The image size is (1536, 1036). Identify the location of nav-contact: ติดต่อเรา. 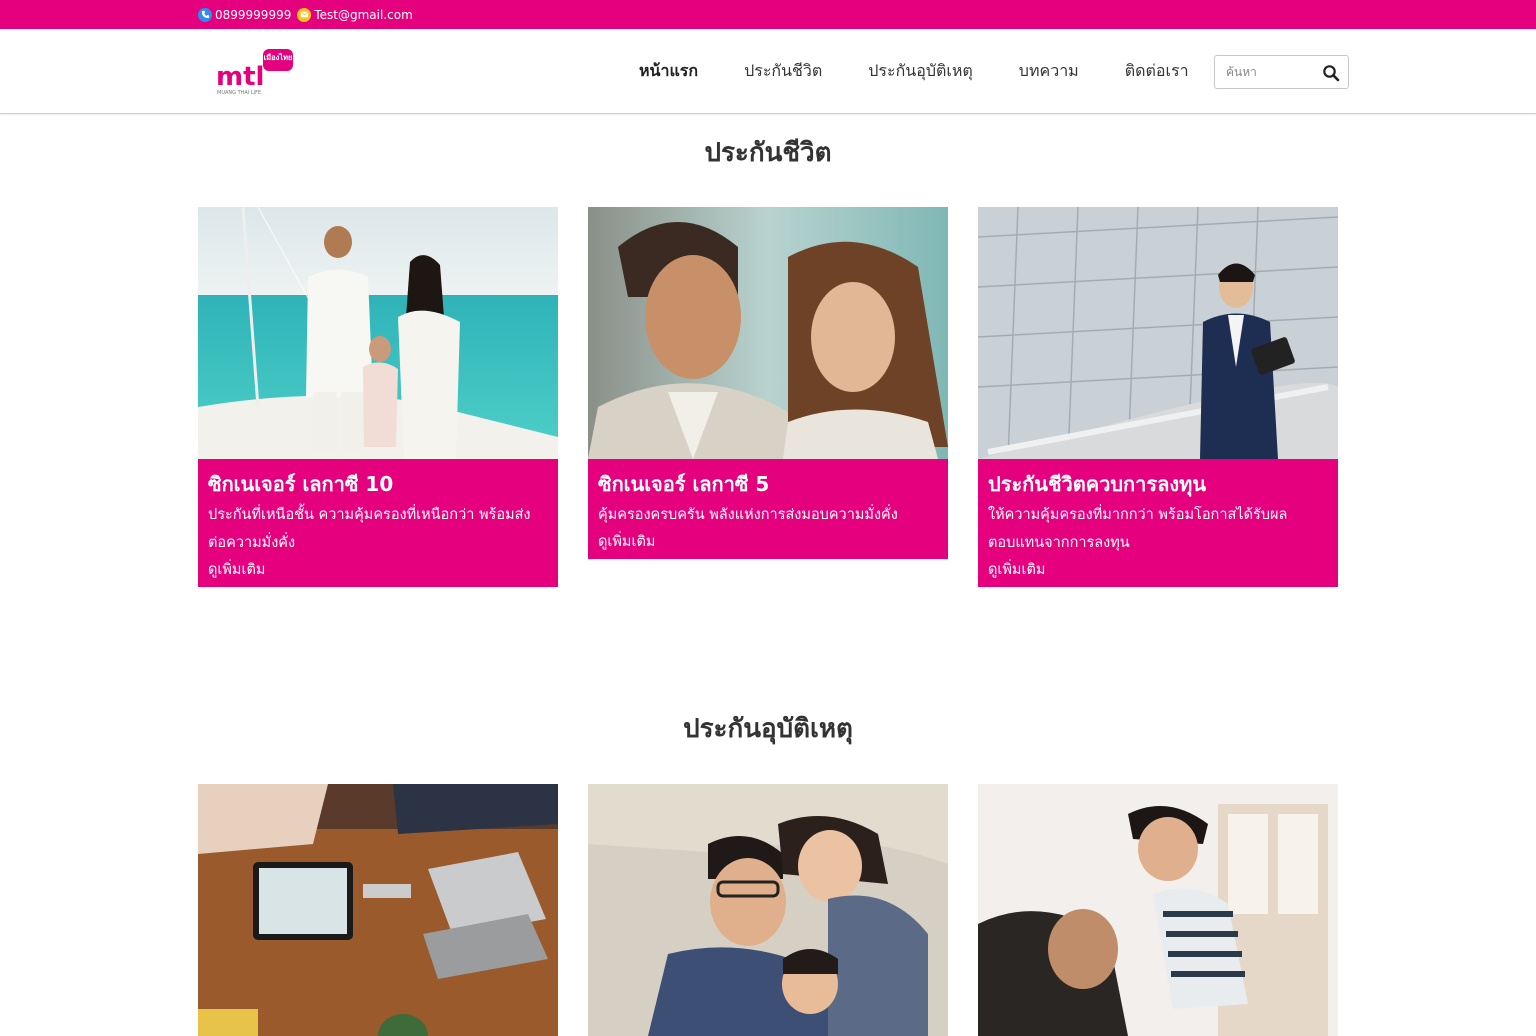
(1157, 71).